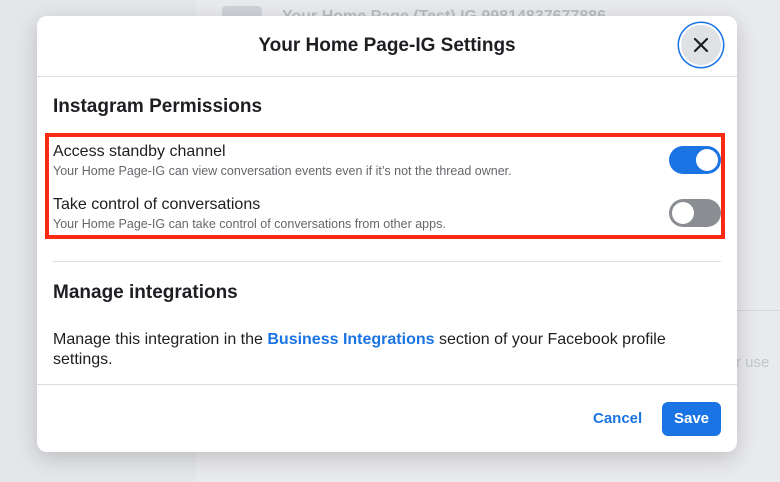  Describe the element at coordinates (350, 339) in the screenshot. I see `business-integrations-link: Business Integrations` at that location.